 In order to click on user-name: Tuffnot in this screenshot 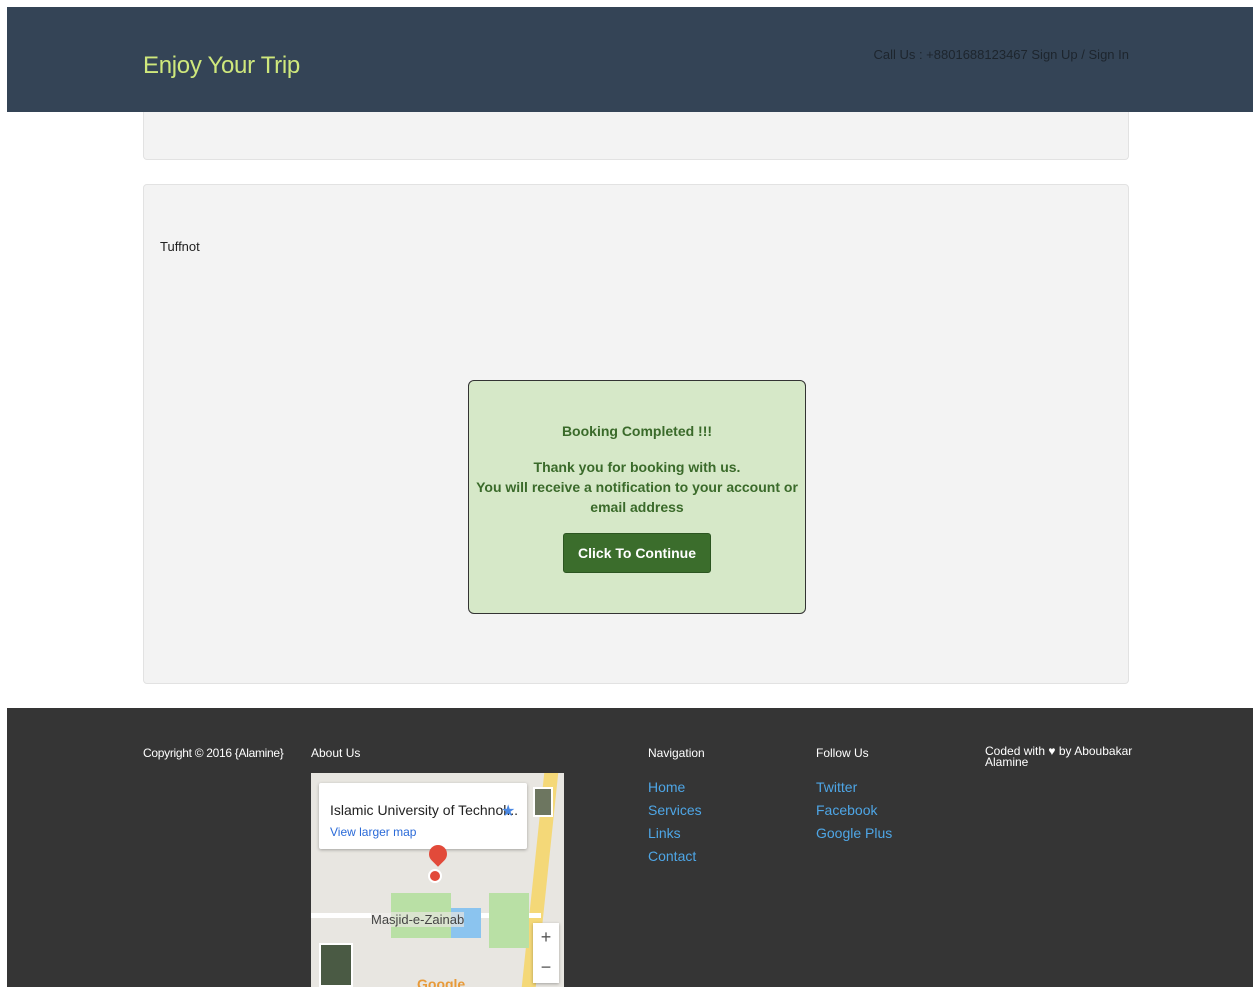, I will do `click(180, 246)`.